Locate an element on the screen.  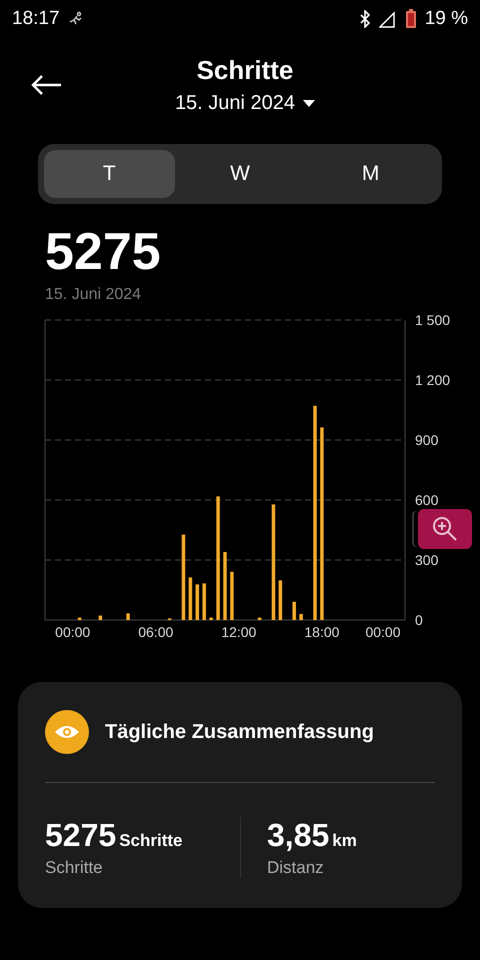
stat-value: 3,85 is located at coordinates (298, 835).